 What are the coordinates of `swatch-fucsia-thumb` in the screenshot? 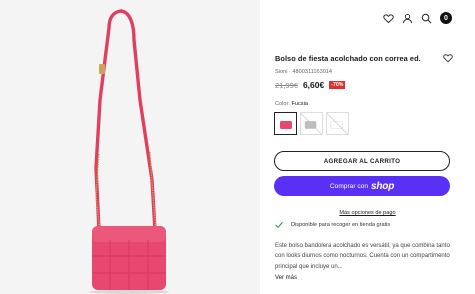 It's located at (285, 124).